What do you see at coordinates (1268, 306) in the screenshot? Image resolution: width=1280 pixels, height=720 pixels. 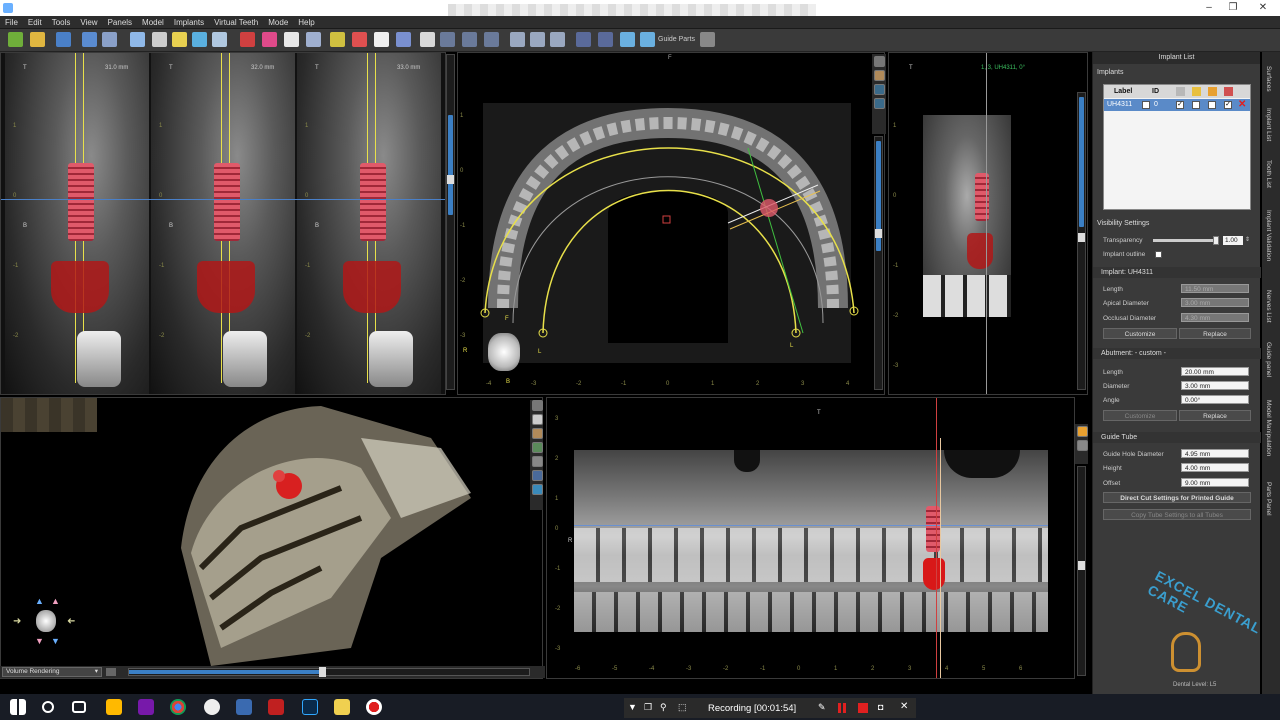 I see `tab-nerves-list: Nerves List` at bounding box center [1268, 306].